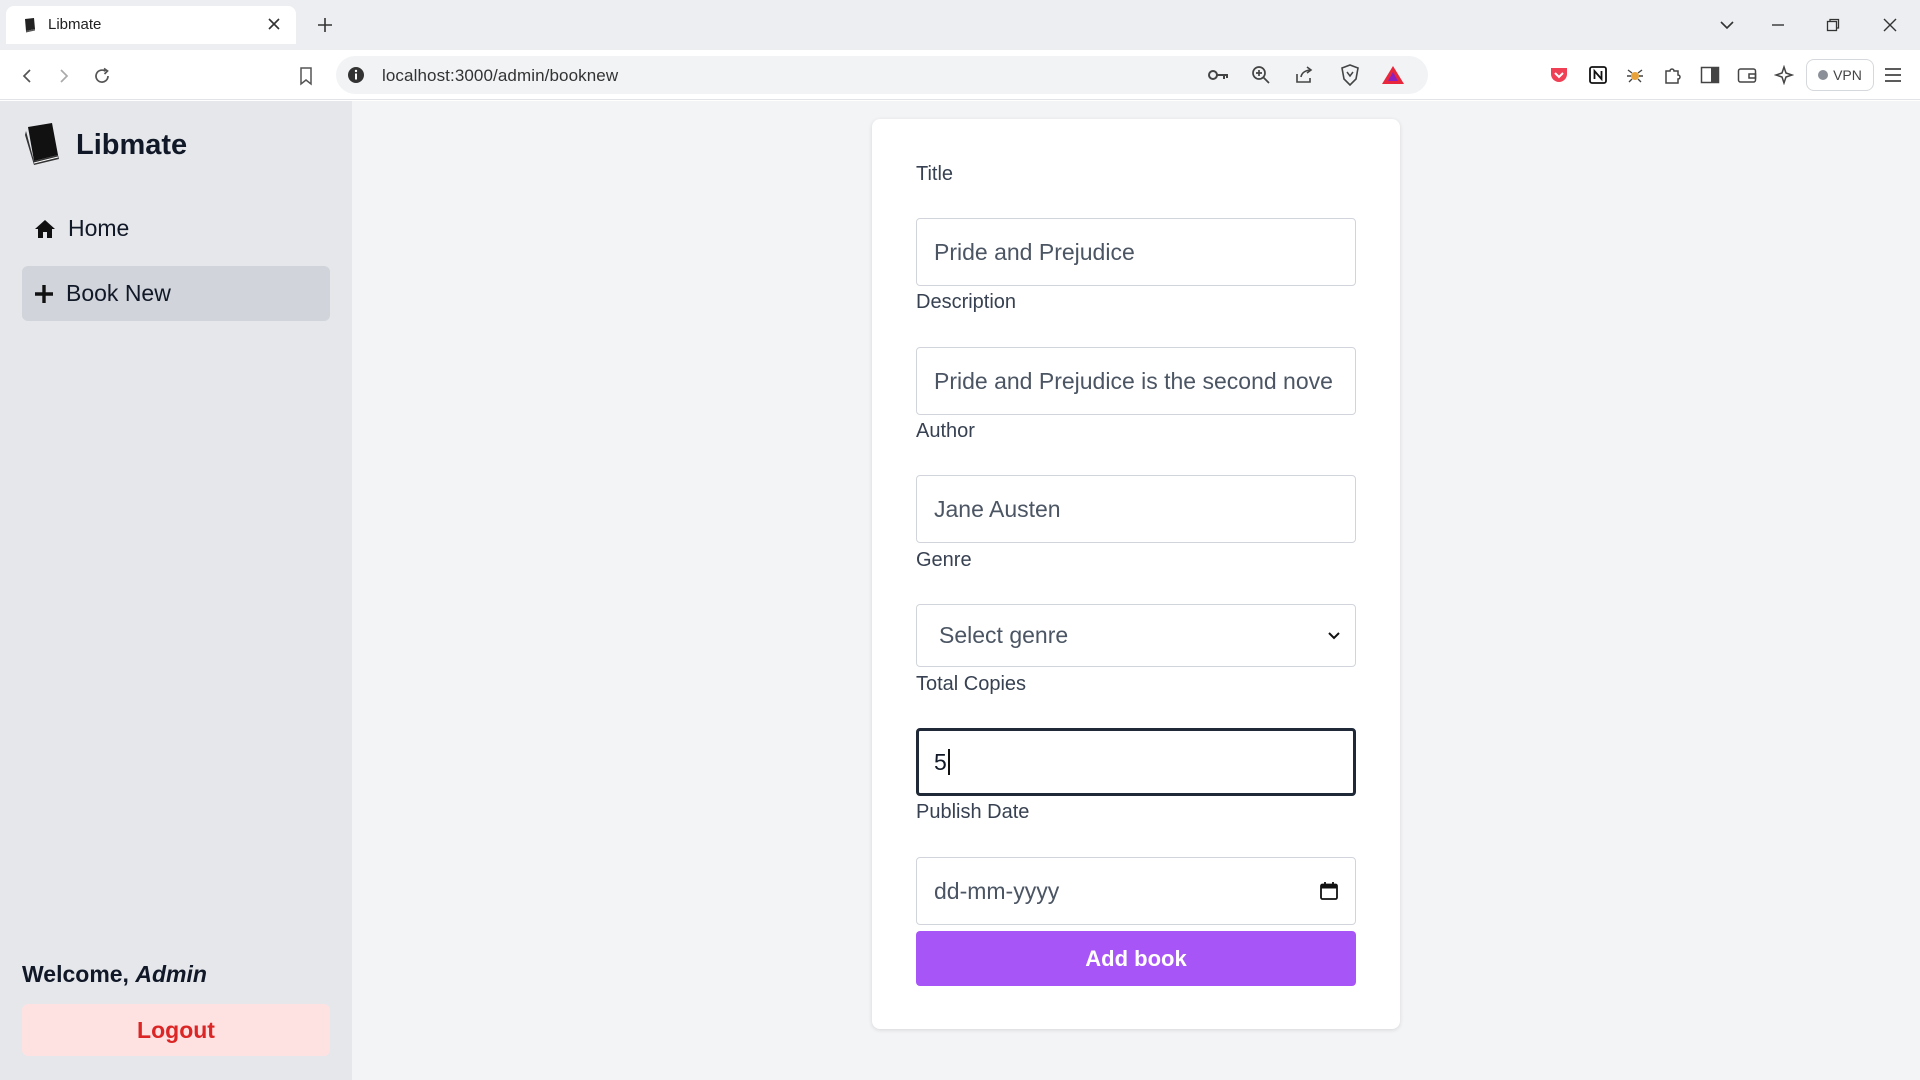 This screenshot has width=1920, height=1080. I want to click on close-window-icon, so click(1890, 25).